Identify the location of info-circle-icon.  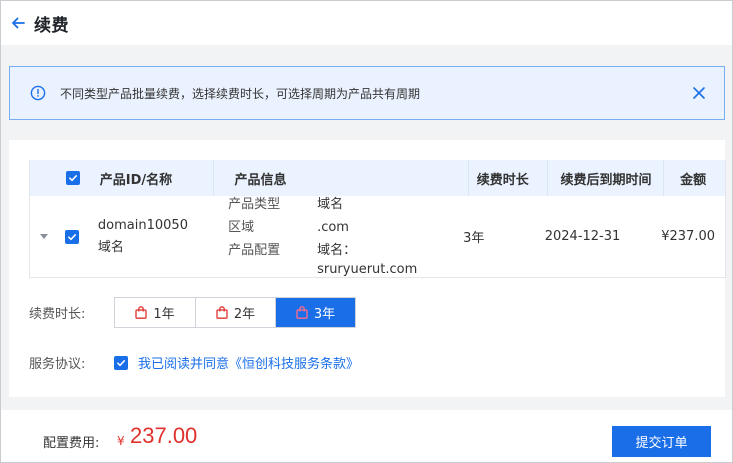
(38, 93).